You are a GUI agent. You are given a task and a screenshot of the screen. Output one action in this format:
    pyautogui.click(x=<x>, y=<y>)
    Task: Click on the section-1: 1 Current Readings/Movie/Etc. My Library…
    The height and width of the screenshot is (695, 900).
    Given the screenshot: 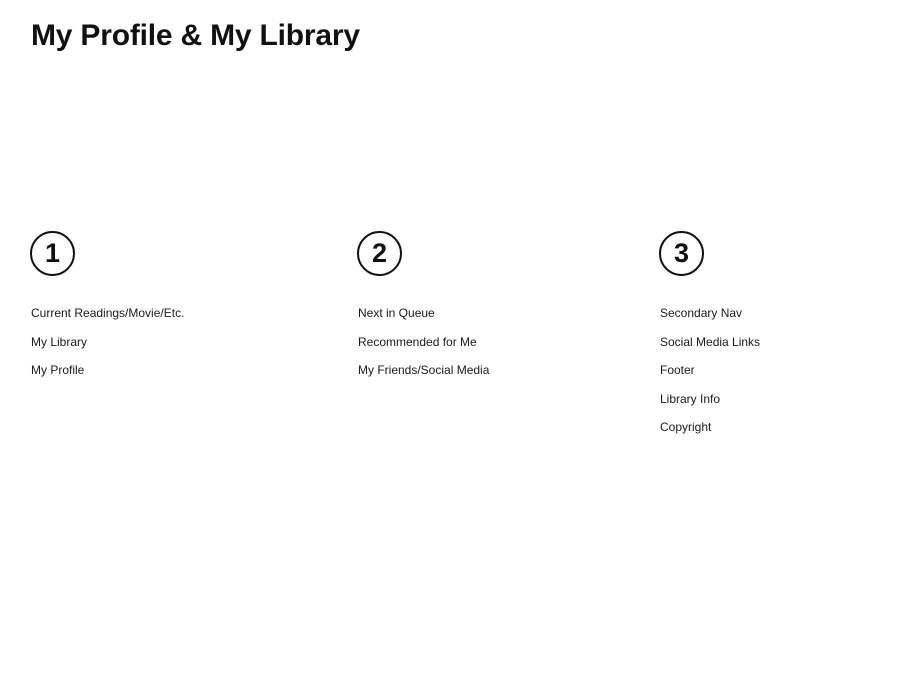 What is the action you would take?
    pyautogui.click(x=107, y=304)
    